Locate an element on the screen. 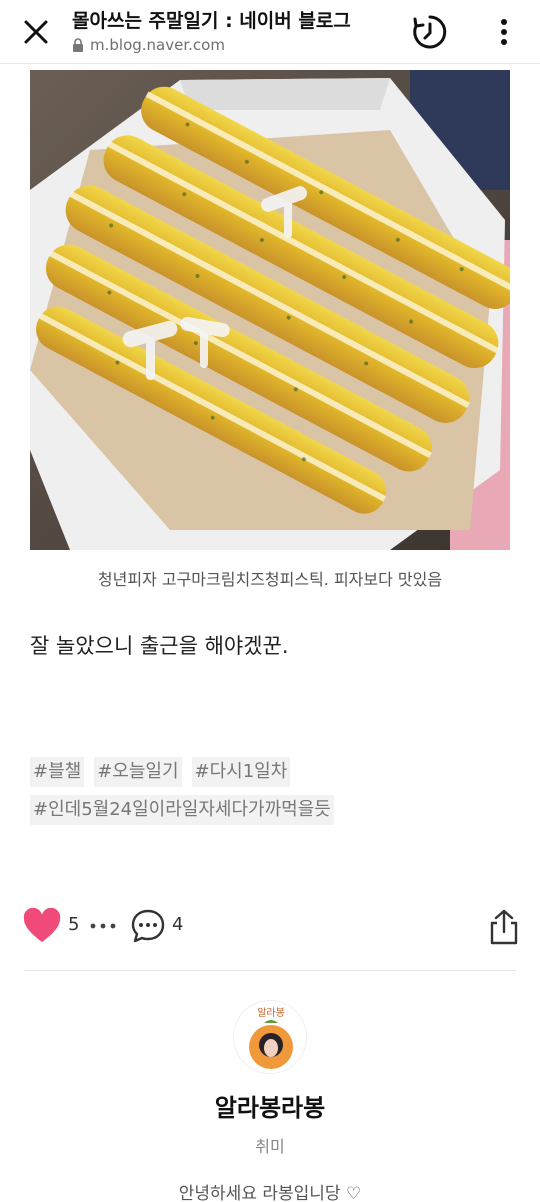  title-area: 몰아쓰는 주말일기 : 네이버 블로그 m.blog.naver.com is located at coordinates (237, 31).